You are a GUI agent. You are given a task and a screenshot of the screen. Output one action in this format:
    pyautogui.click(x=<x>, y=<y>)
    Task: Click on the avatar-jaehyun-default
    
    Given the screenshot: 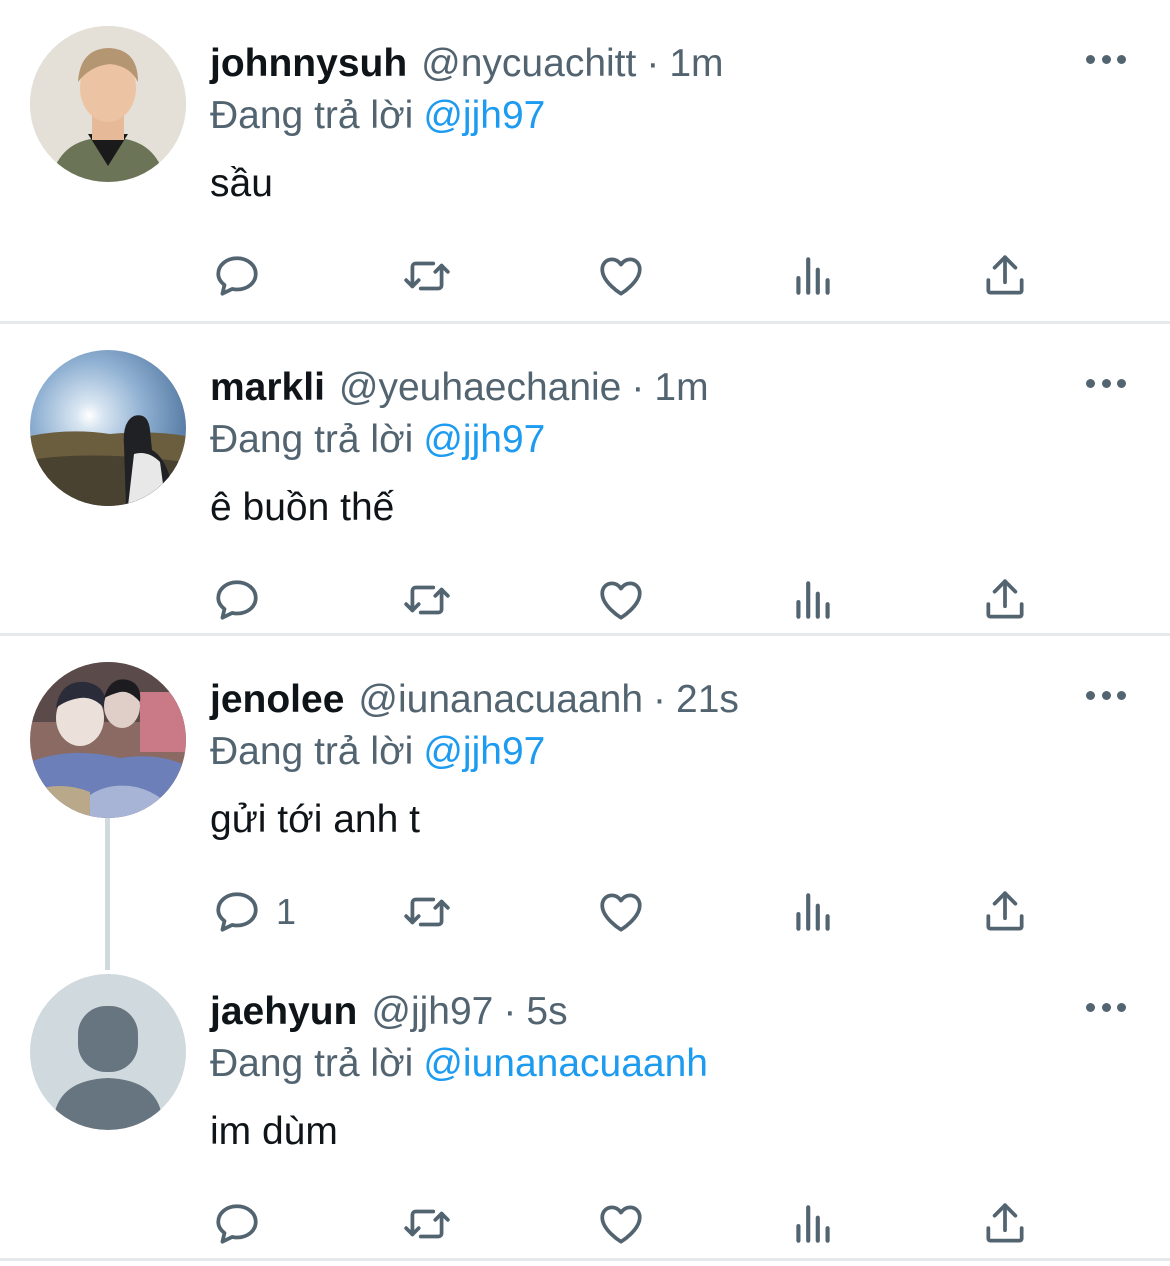 What is the action you would take?
    pyautogui.click(x=108, y=1052)
    